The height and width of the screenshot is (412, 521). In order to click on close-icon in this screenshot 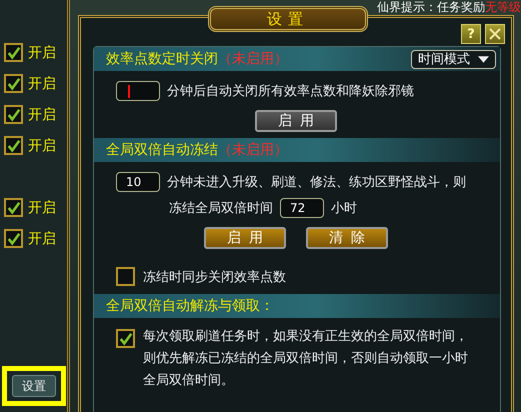, I will do `click(495, 34)`.